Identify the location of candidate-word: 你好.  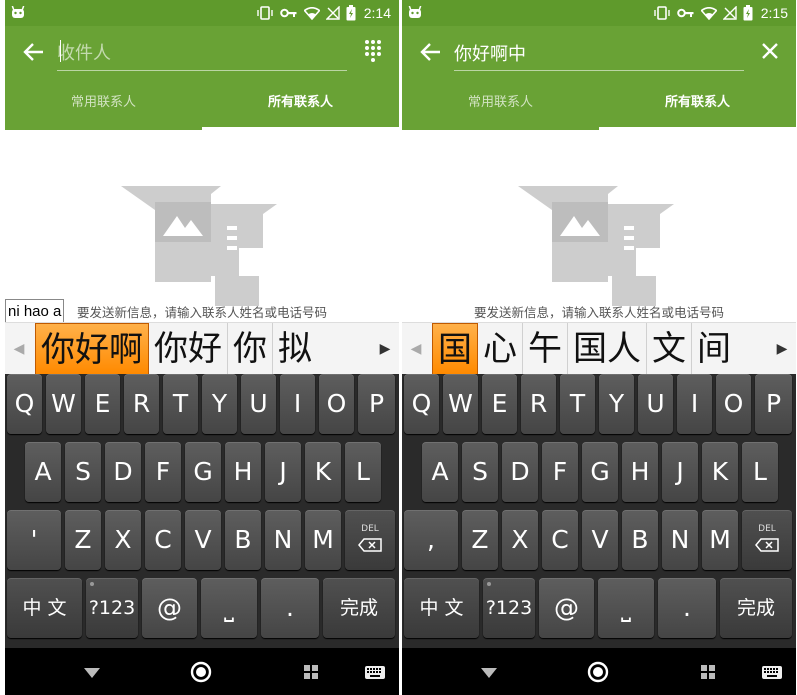
(188, 349).